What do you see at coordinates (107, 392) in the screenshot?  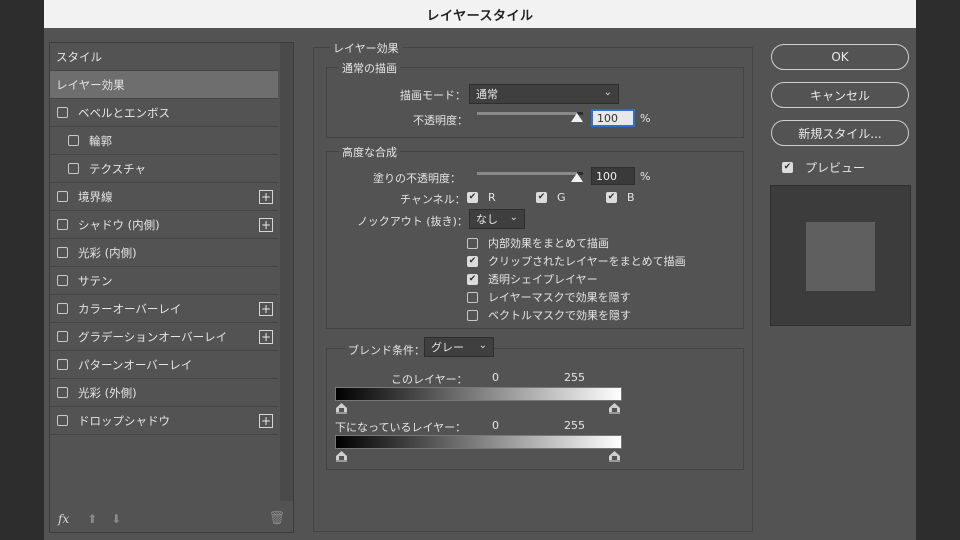 I see `style-item-label: 光彩 (外側)` at bounding box center [107, 392].